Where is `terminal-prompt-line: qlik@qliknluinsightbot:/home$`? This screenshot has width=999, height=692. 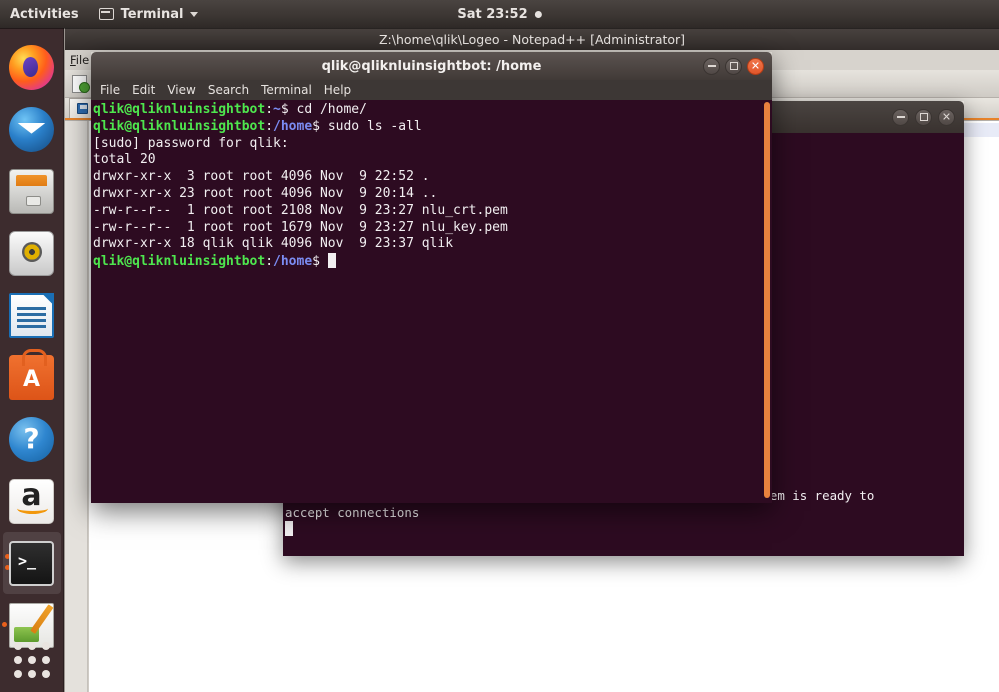 terminal-prompt-line: qlik@qliknluinsightbot:/home$ is located at coordinates (432, 261).